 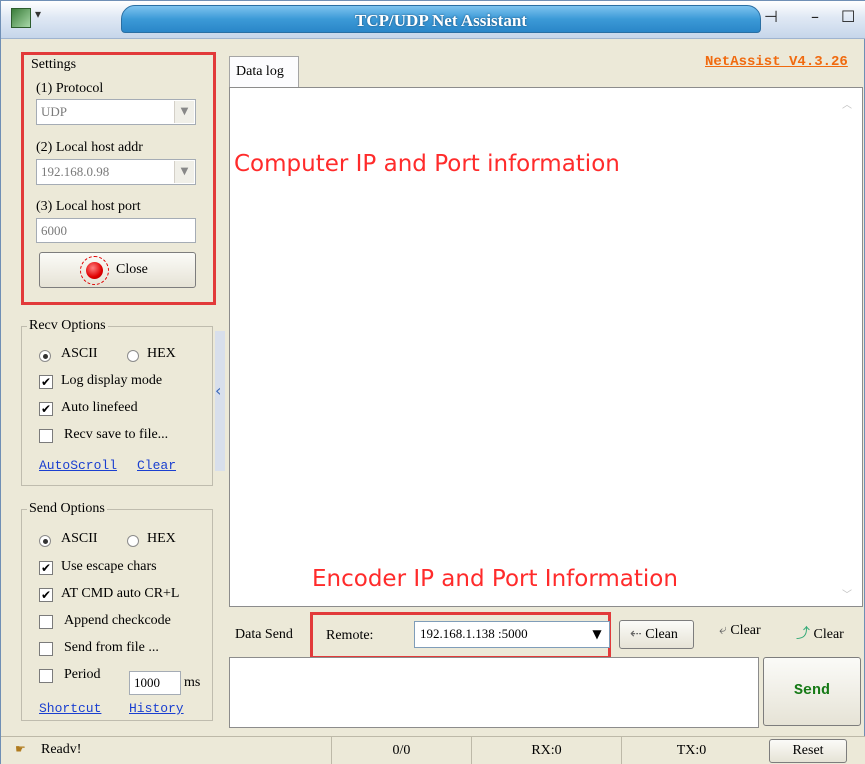 I want to click on tab-data-log: Data log, so click(x=264, y=72).